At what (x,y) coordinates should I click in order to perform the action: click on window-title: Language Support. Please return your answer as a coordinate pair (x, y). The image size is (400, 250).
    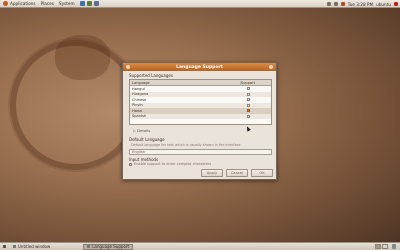
    Looking at the image, I should click on (199, 67).